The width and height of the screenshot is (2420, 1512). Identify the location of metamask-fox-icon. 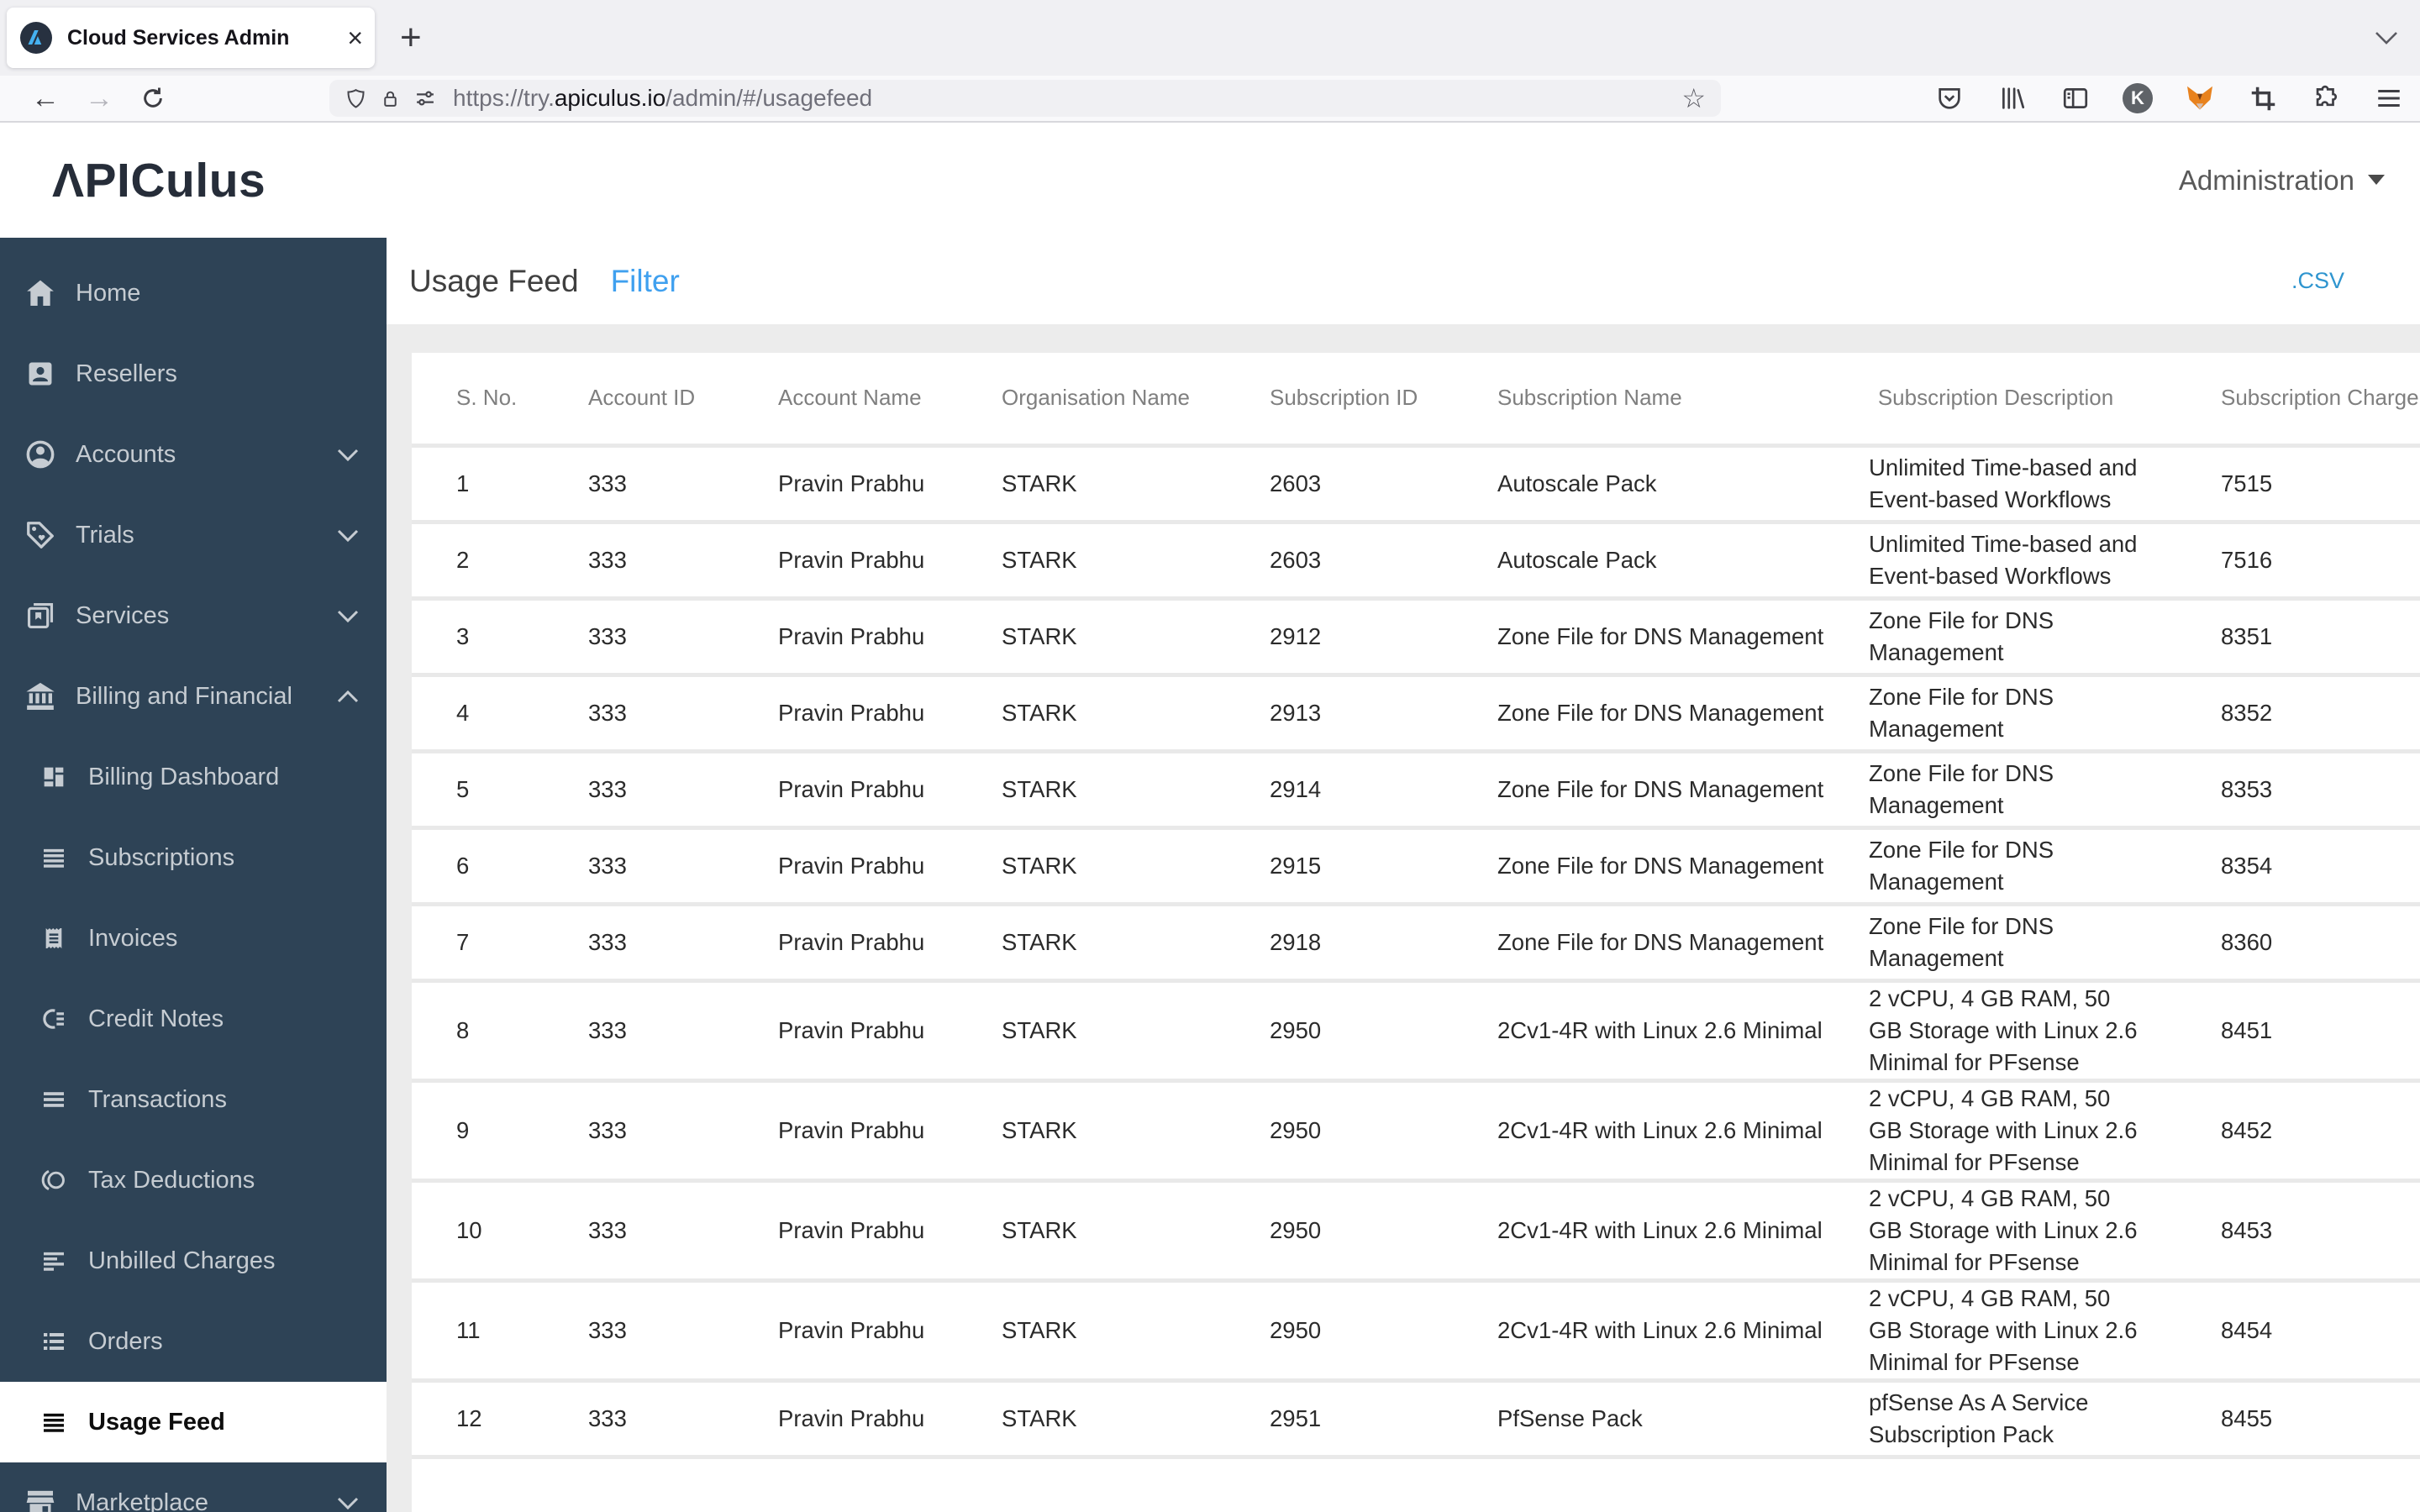
(2200, 98).